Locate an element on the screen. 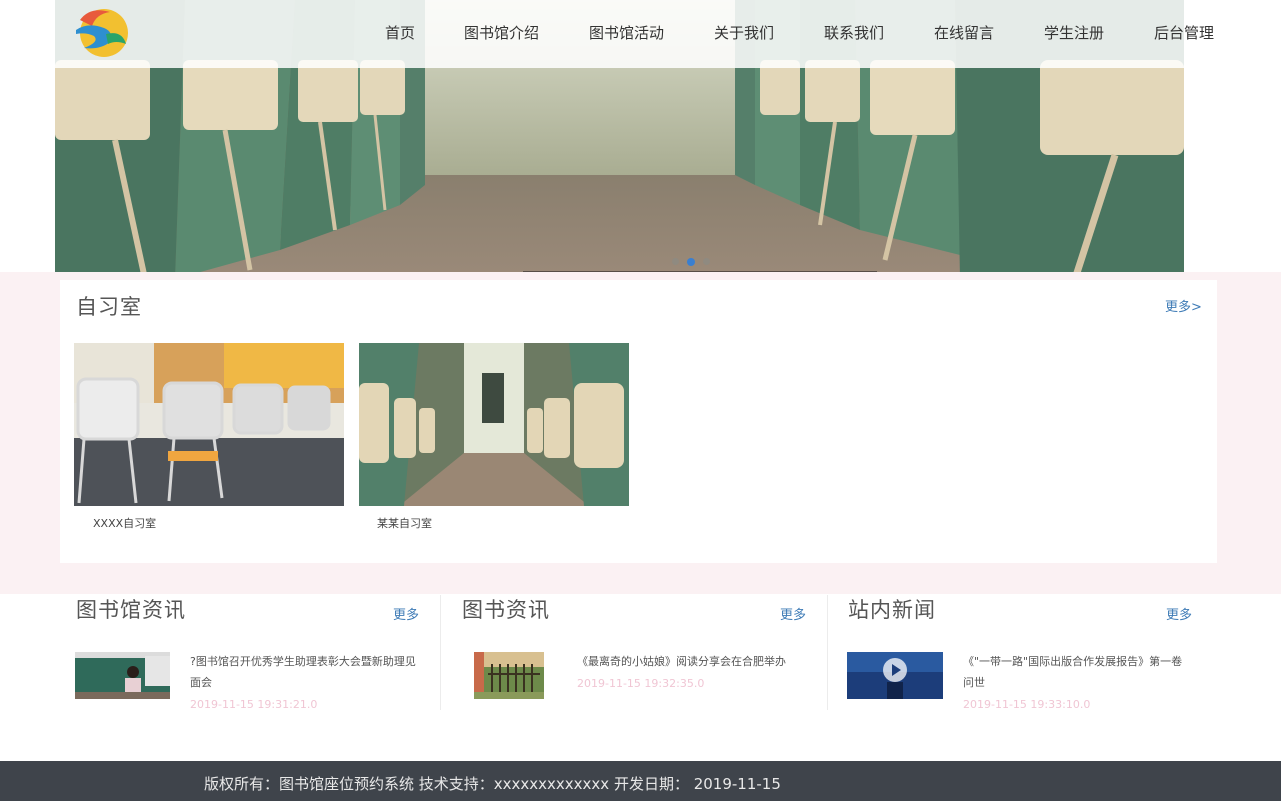  library-news-more-link: 更多 is located at coordinates (406, 613).